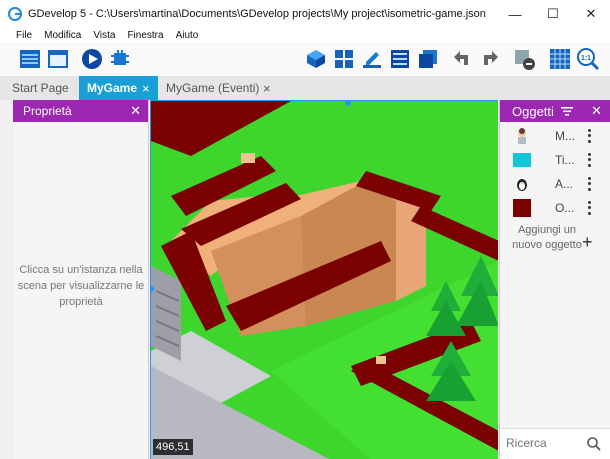  What do you see at coordinates (6, 279) in the screenshot?
I see `left-strip` at bounding box center [6, 279].